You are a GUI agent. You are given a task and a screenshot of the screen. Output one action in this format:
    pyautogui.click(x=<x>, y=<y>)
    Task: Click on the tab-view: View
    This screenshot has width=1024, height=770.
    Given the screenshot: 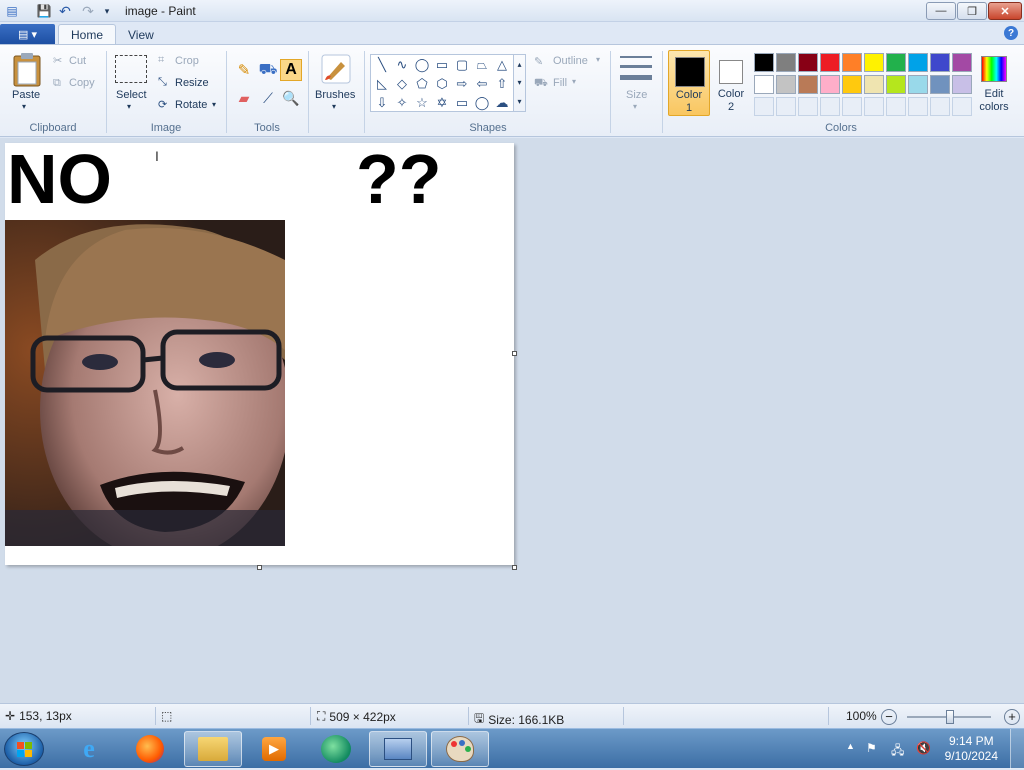 What is the action you would take?
    pyautogui.click(x=141, y=34)
    